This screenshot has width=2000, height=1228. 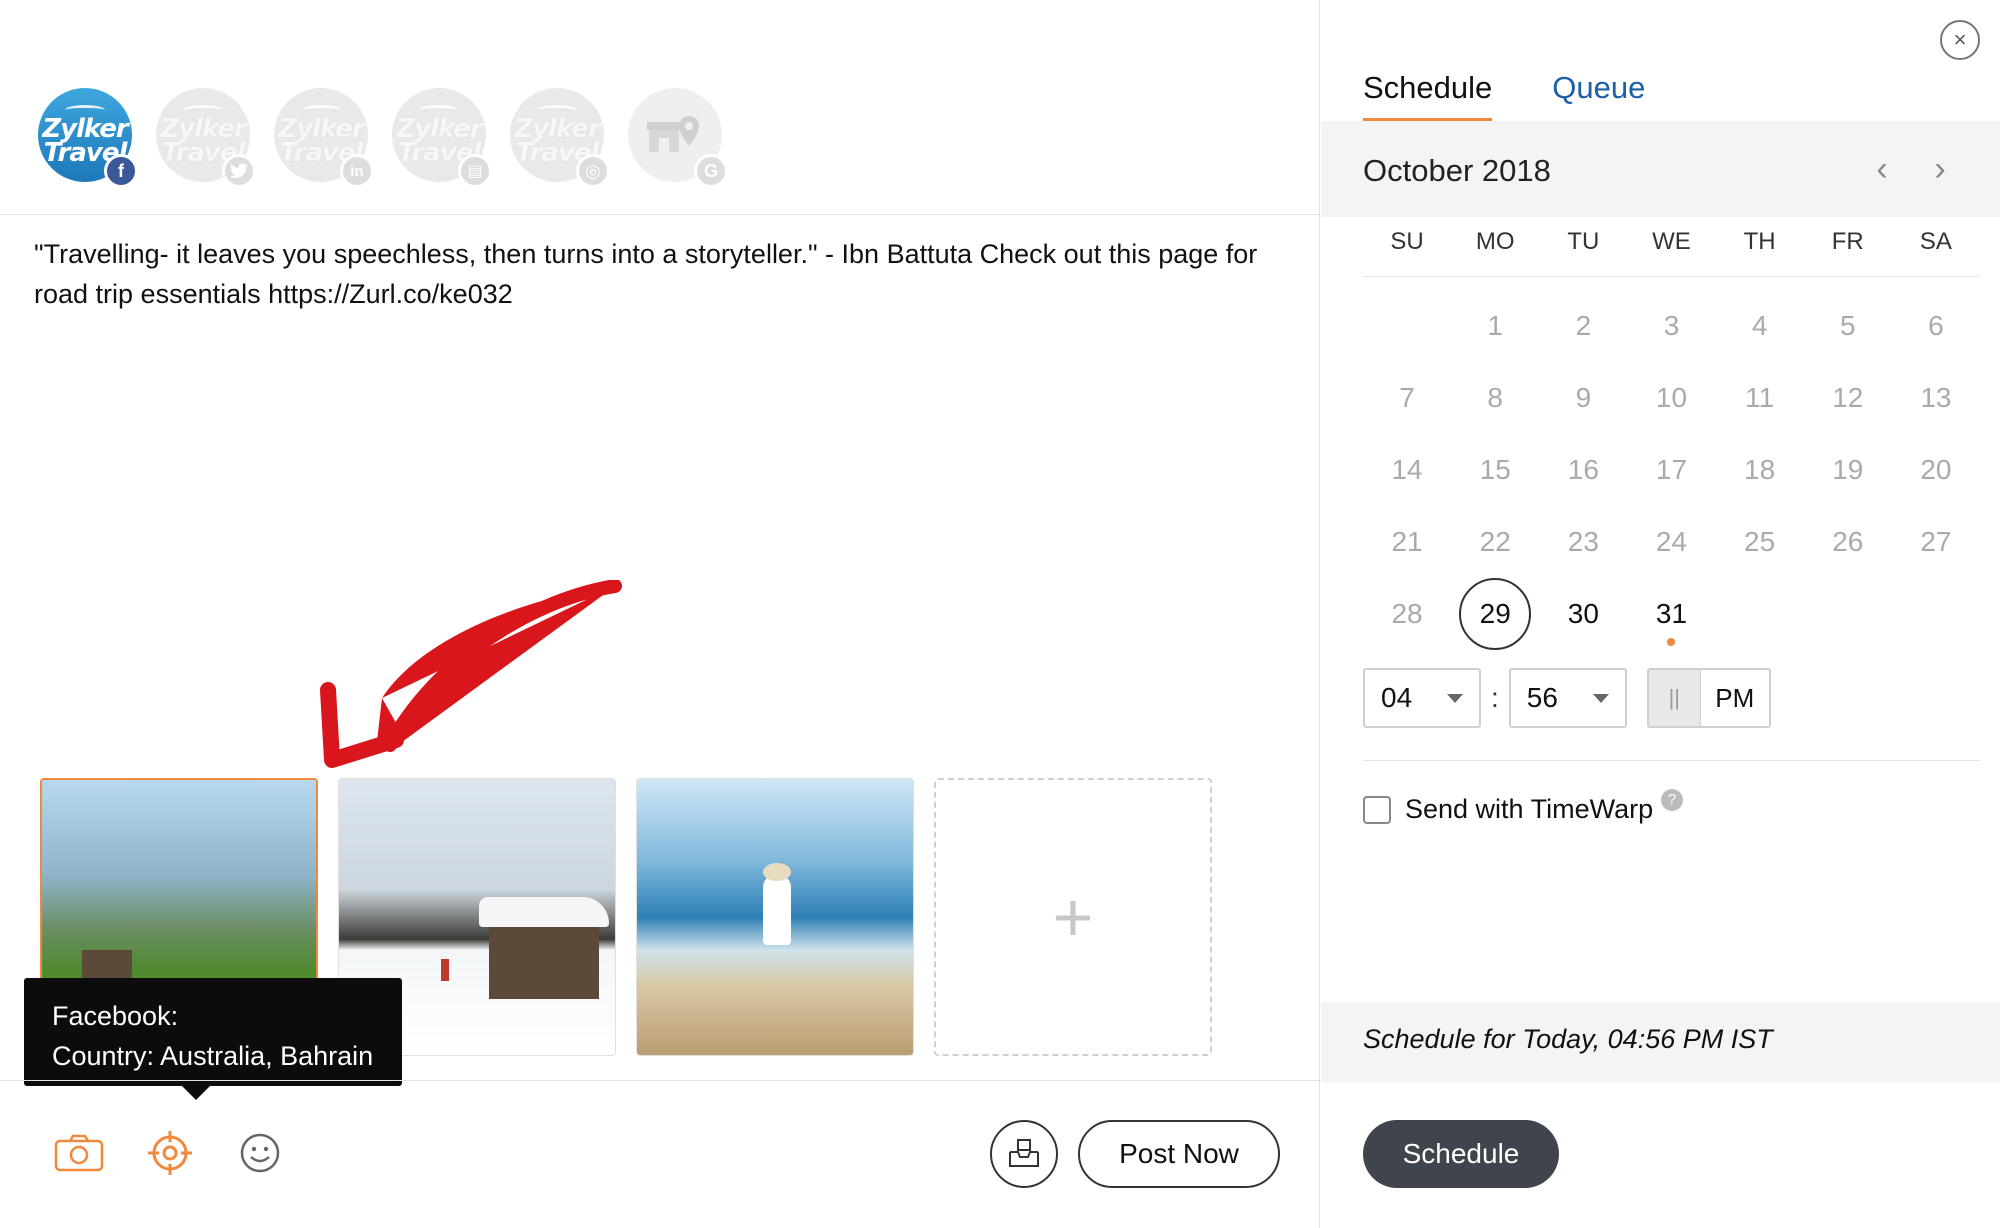 What do you see at coordinates (239, 171) in the screenshot?
I see `twitter-icon` at bounding box center [239, 171].